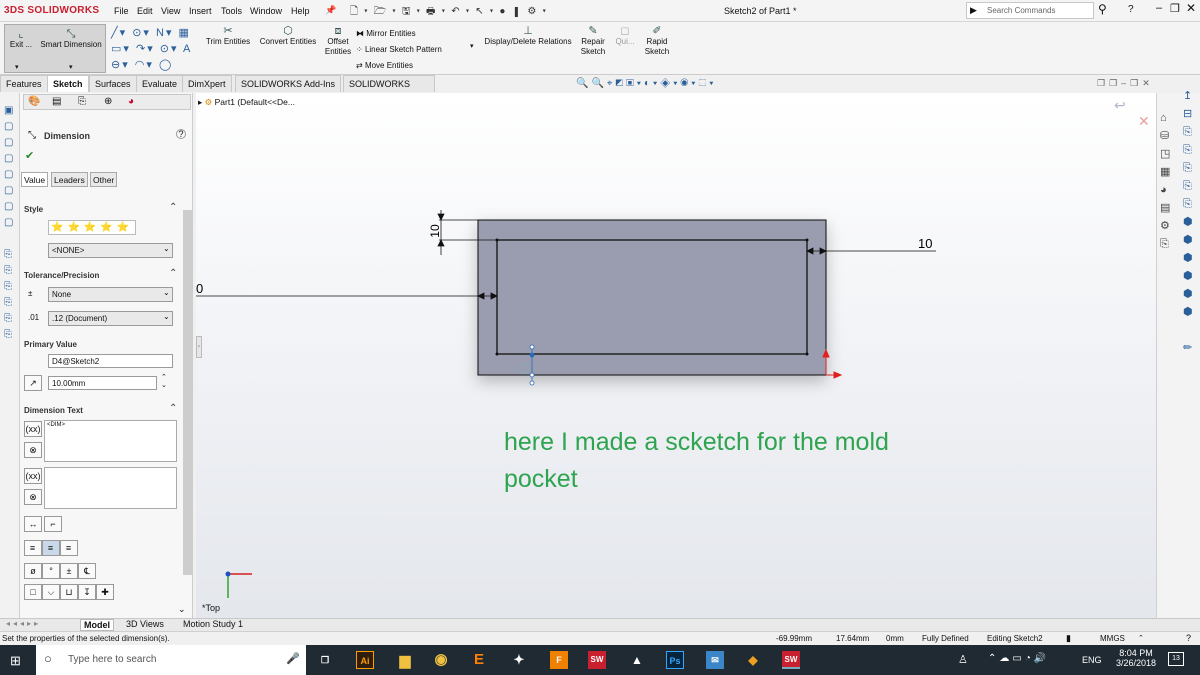 The height and width of the screenshot is (675, 1200). Describe the element at coordinates (300, 11) in the screenshot. I see `menu-help: Help` at that location.